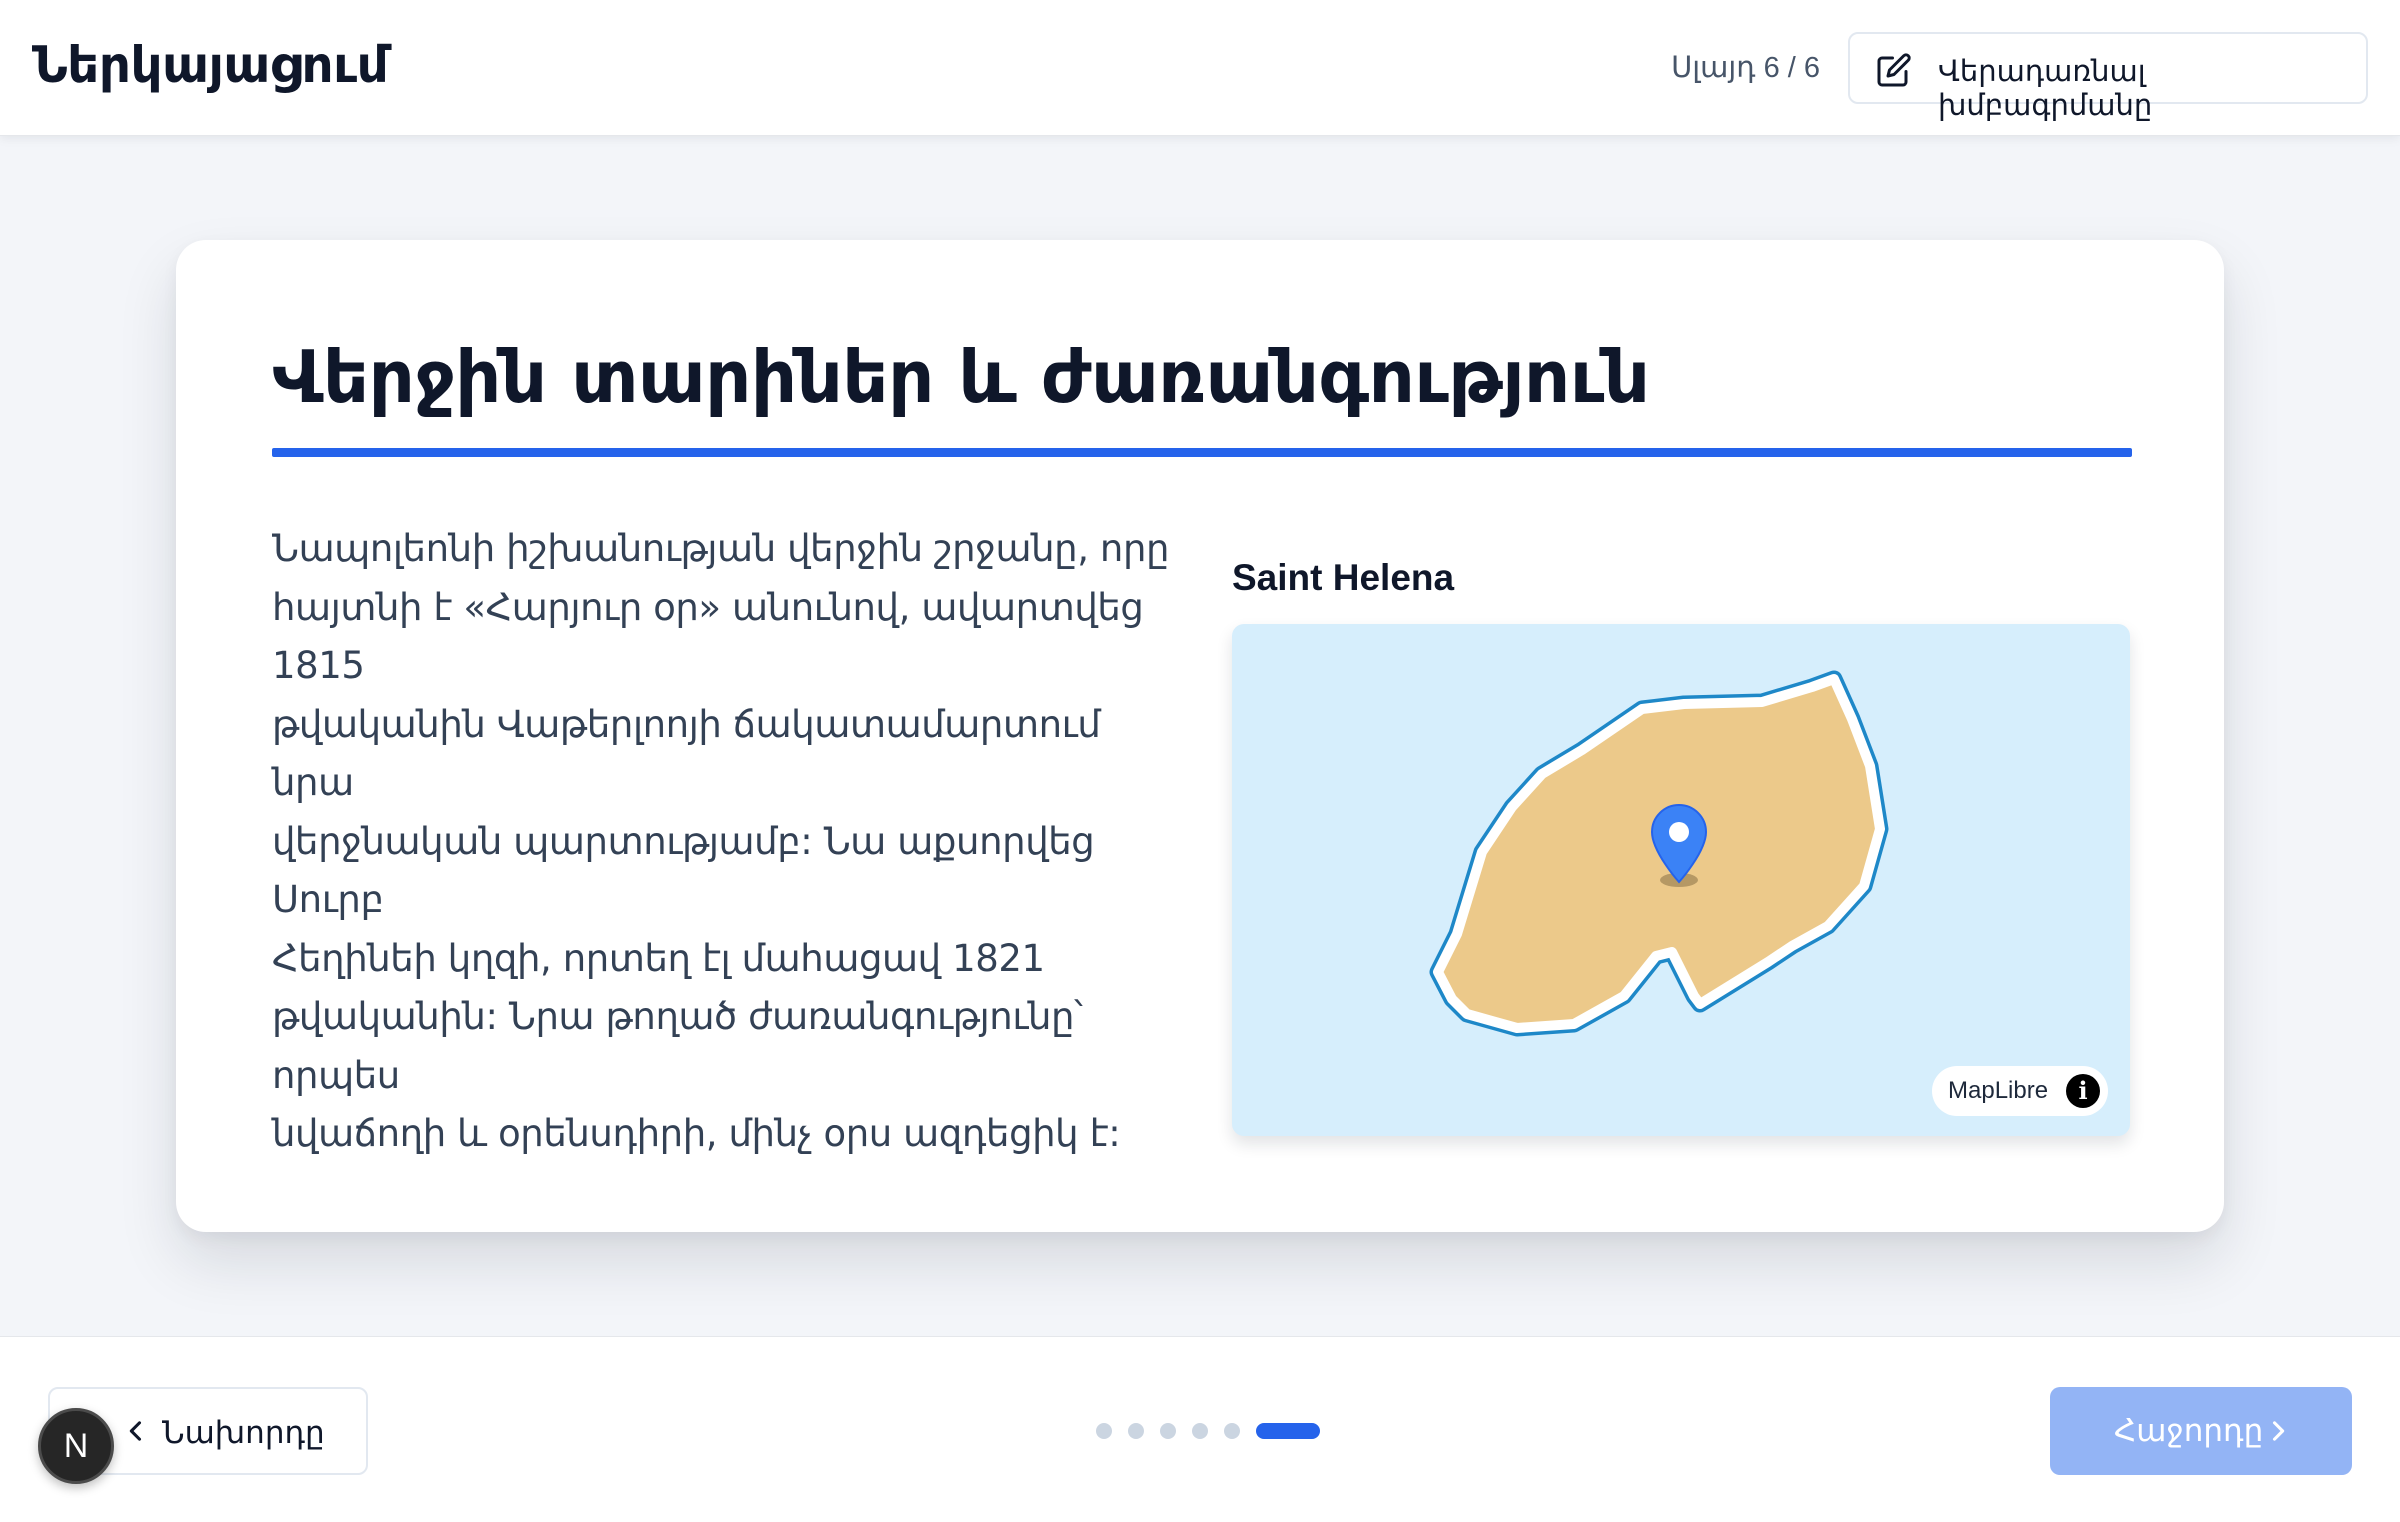 This screenshot has width=2400, height=1522. I want to click on island-shape, so click(1659, 853).